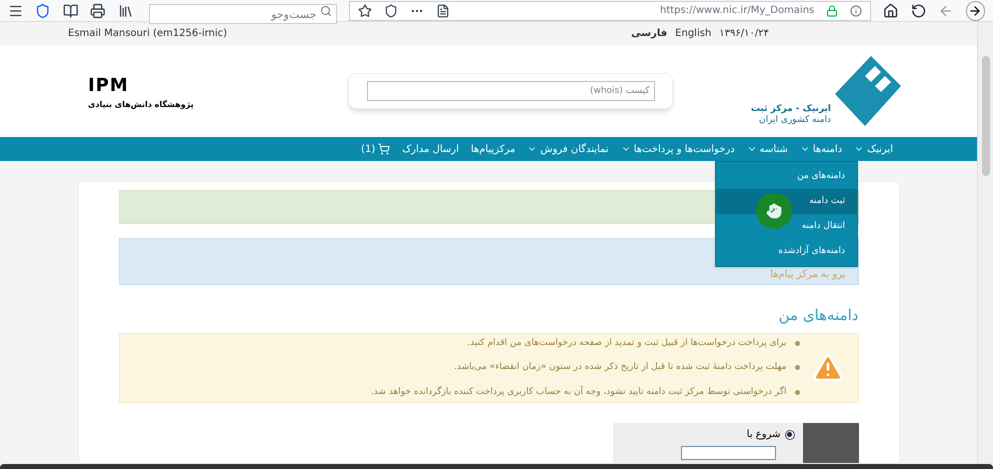 This screenshot has height=469, width=993. What do you see at coordinates (786, 176) in the screenshot?
I see `dropdown-item: دامنه‌های من` at bounding box center [786, 176].